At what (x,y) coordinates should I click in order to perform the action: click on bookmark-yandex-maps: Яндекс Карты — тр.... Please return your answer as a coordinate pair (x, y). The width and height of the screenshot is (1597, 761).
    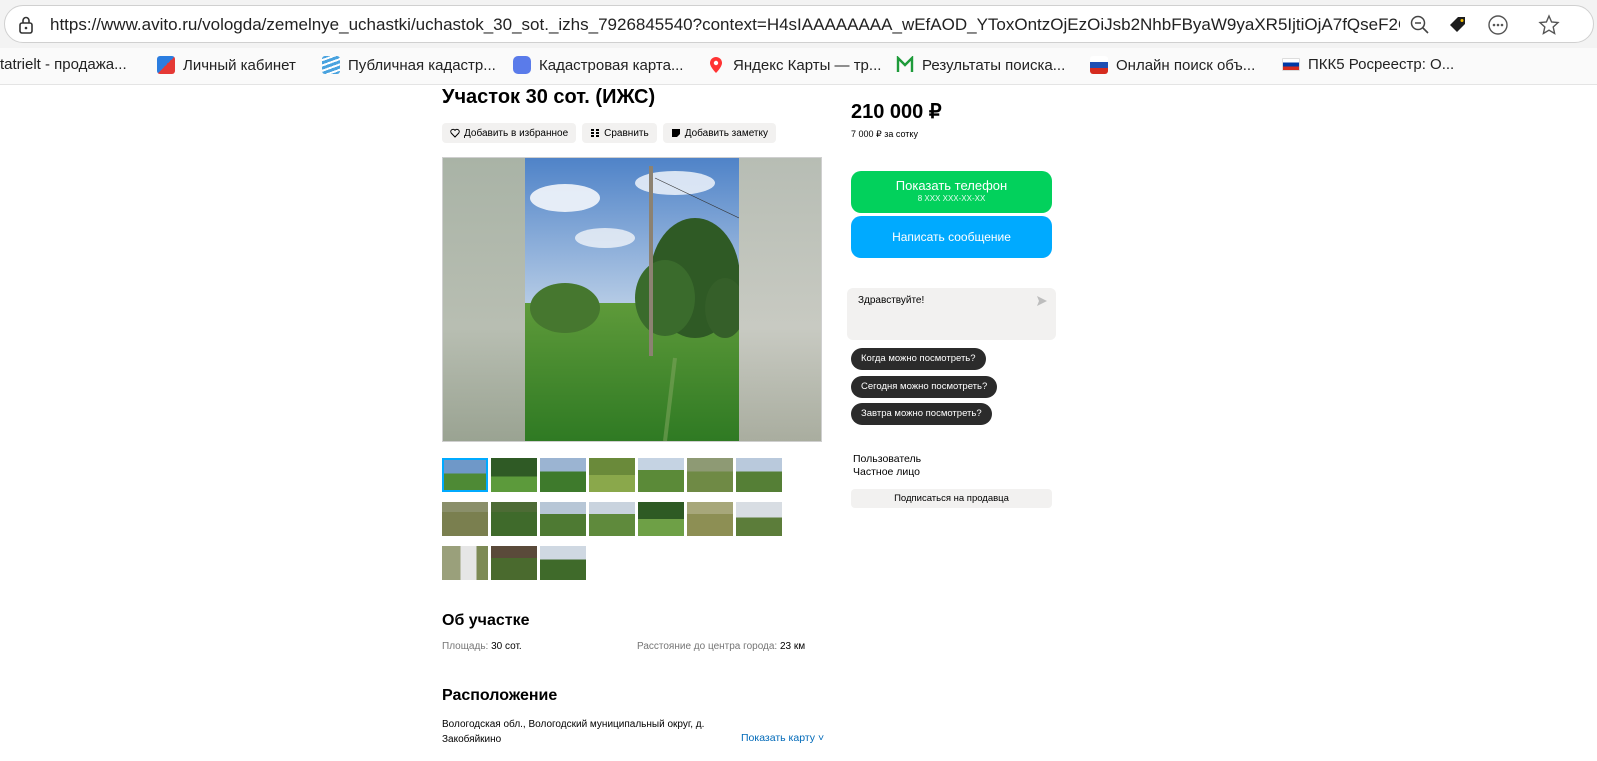
    Looking at the image, I should click on (794, 65).